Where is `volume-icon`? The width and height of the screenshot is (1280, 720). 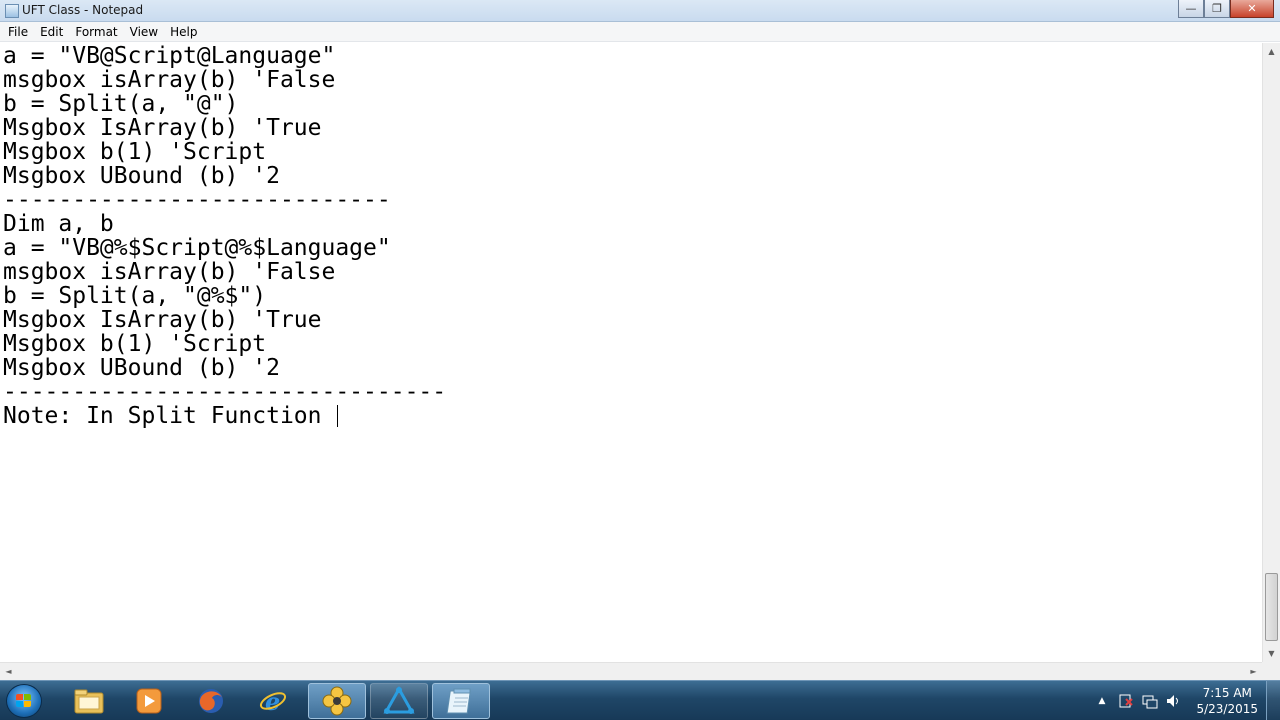
volume-icon is located at coordinates (1174, 701).